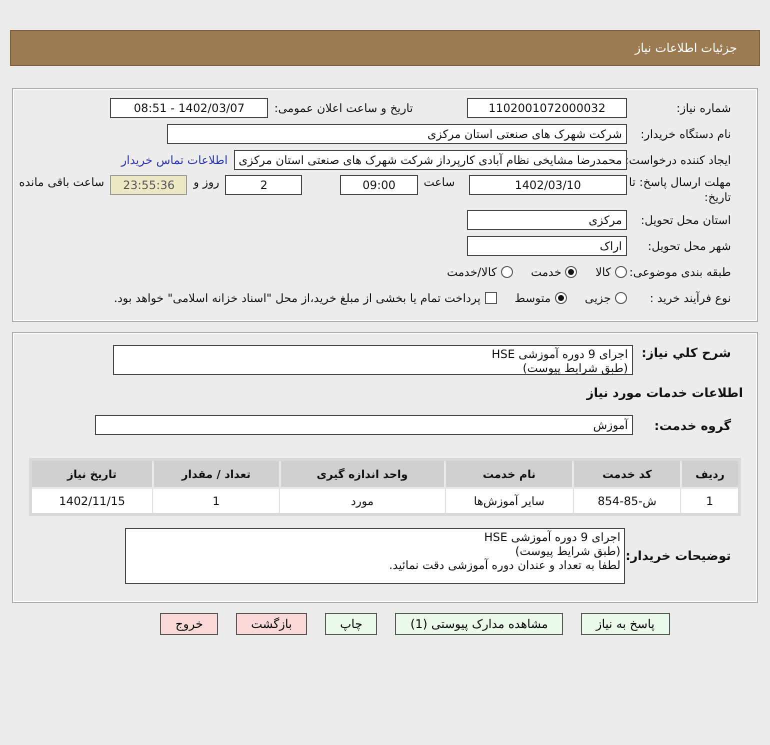 The image size is (770, 745). What do you see at coordinates (689, 246) in the screenshot?
I see `field-label: شهر محل تحویل:` at bounding box center [689, 246].